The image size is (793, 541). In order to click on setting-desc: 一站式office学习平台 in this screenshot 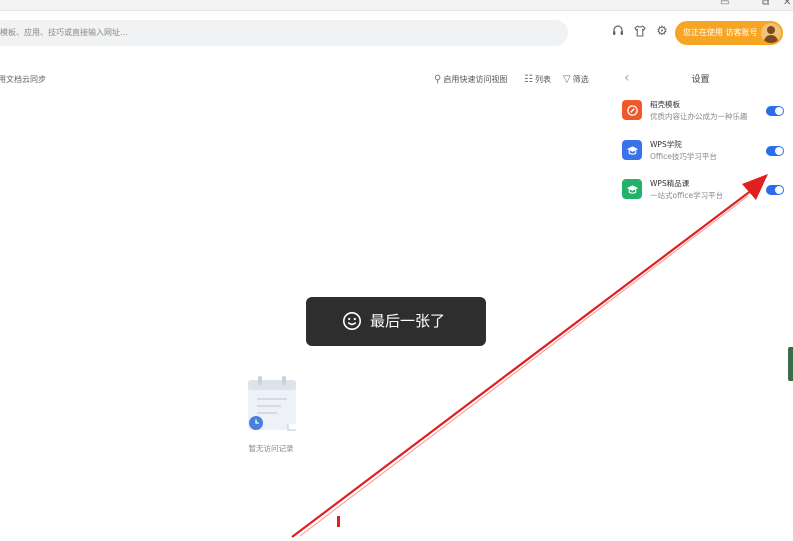, I will do `click(687, 195)`.